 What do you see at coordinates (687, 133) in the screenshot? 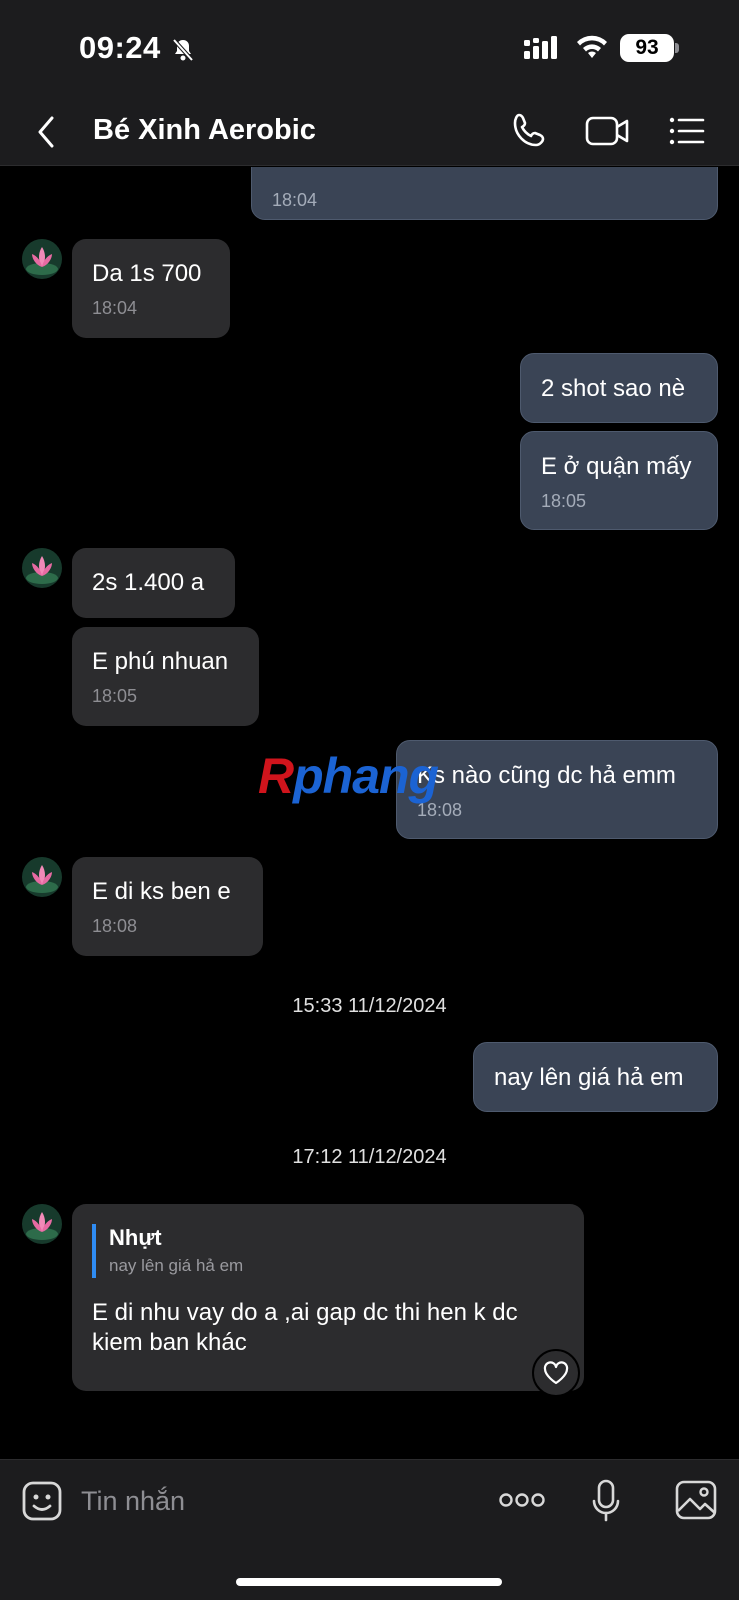
I see `menu-list-icon` at bounding box center [687, 133].